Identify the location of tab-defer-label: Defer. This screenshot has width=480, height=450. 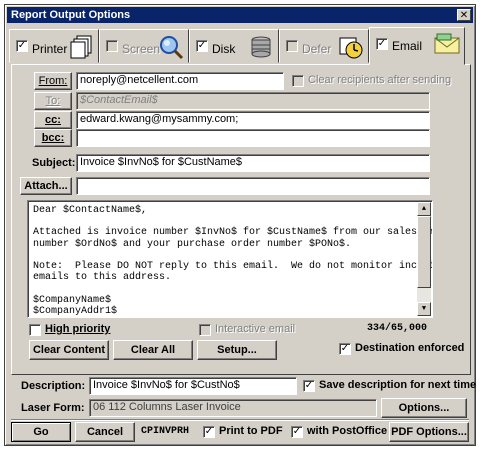
(317, 49).